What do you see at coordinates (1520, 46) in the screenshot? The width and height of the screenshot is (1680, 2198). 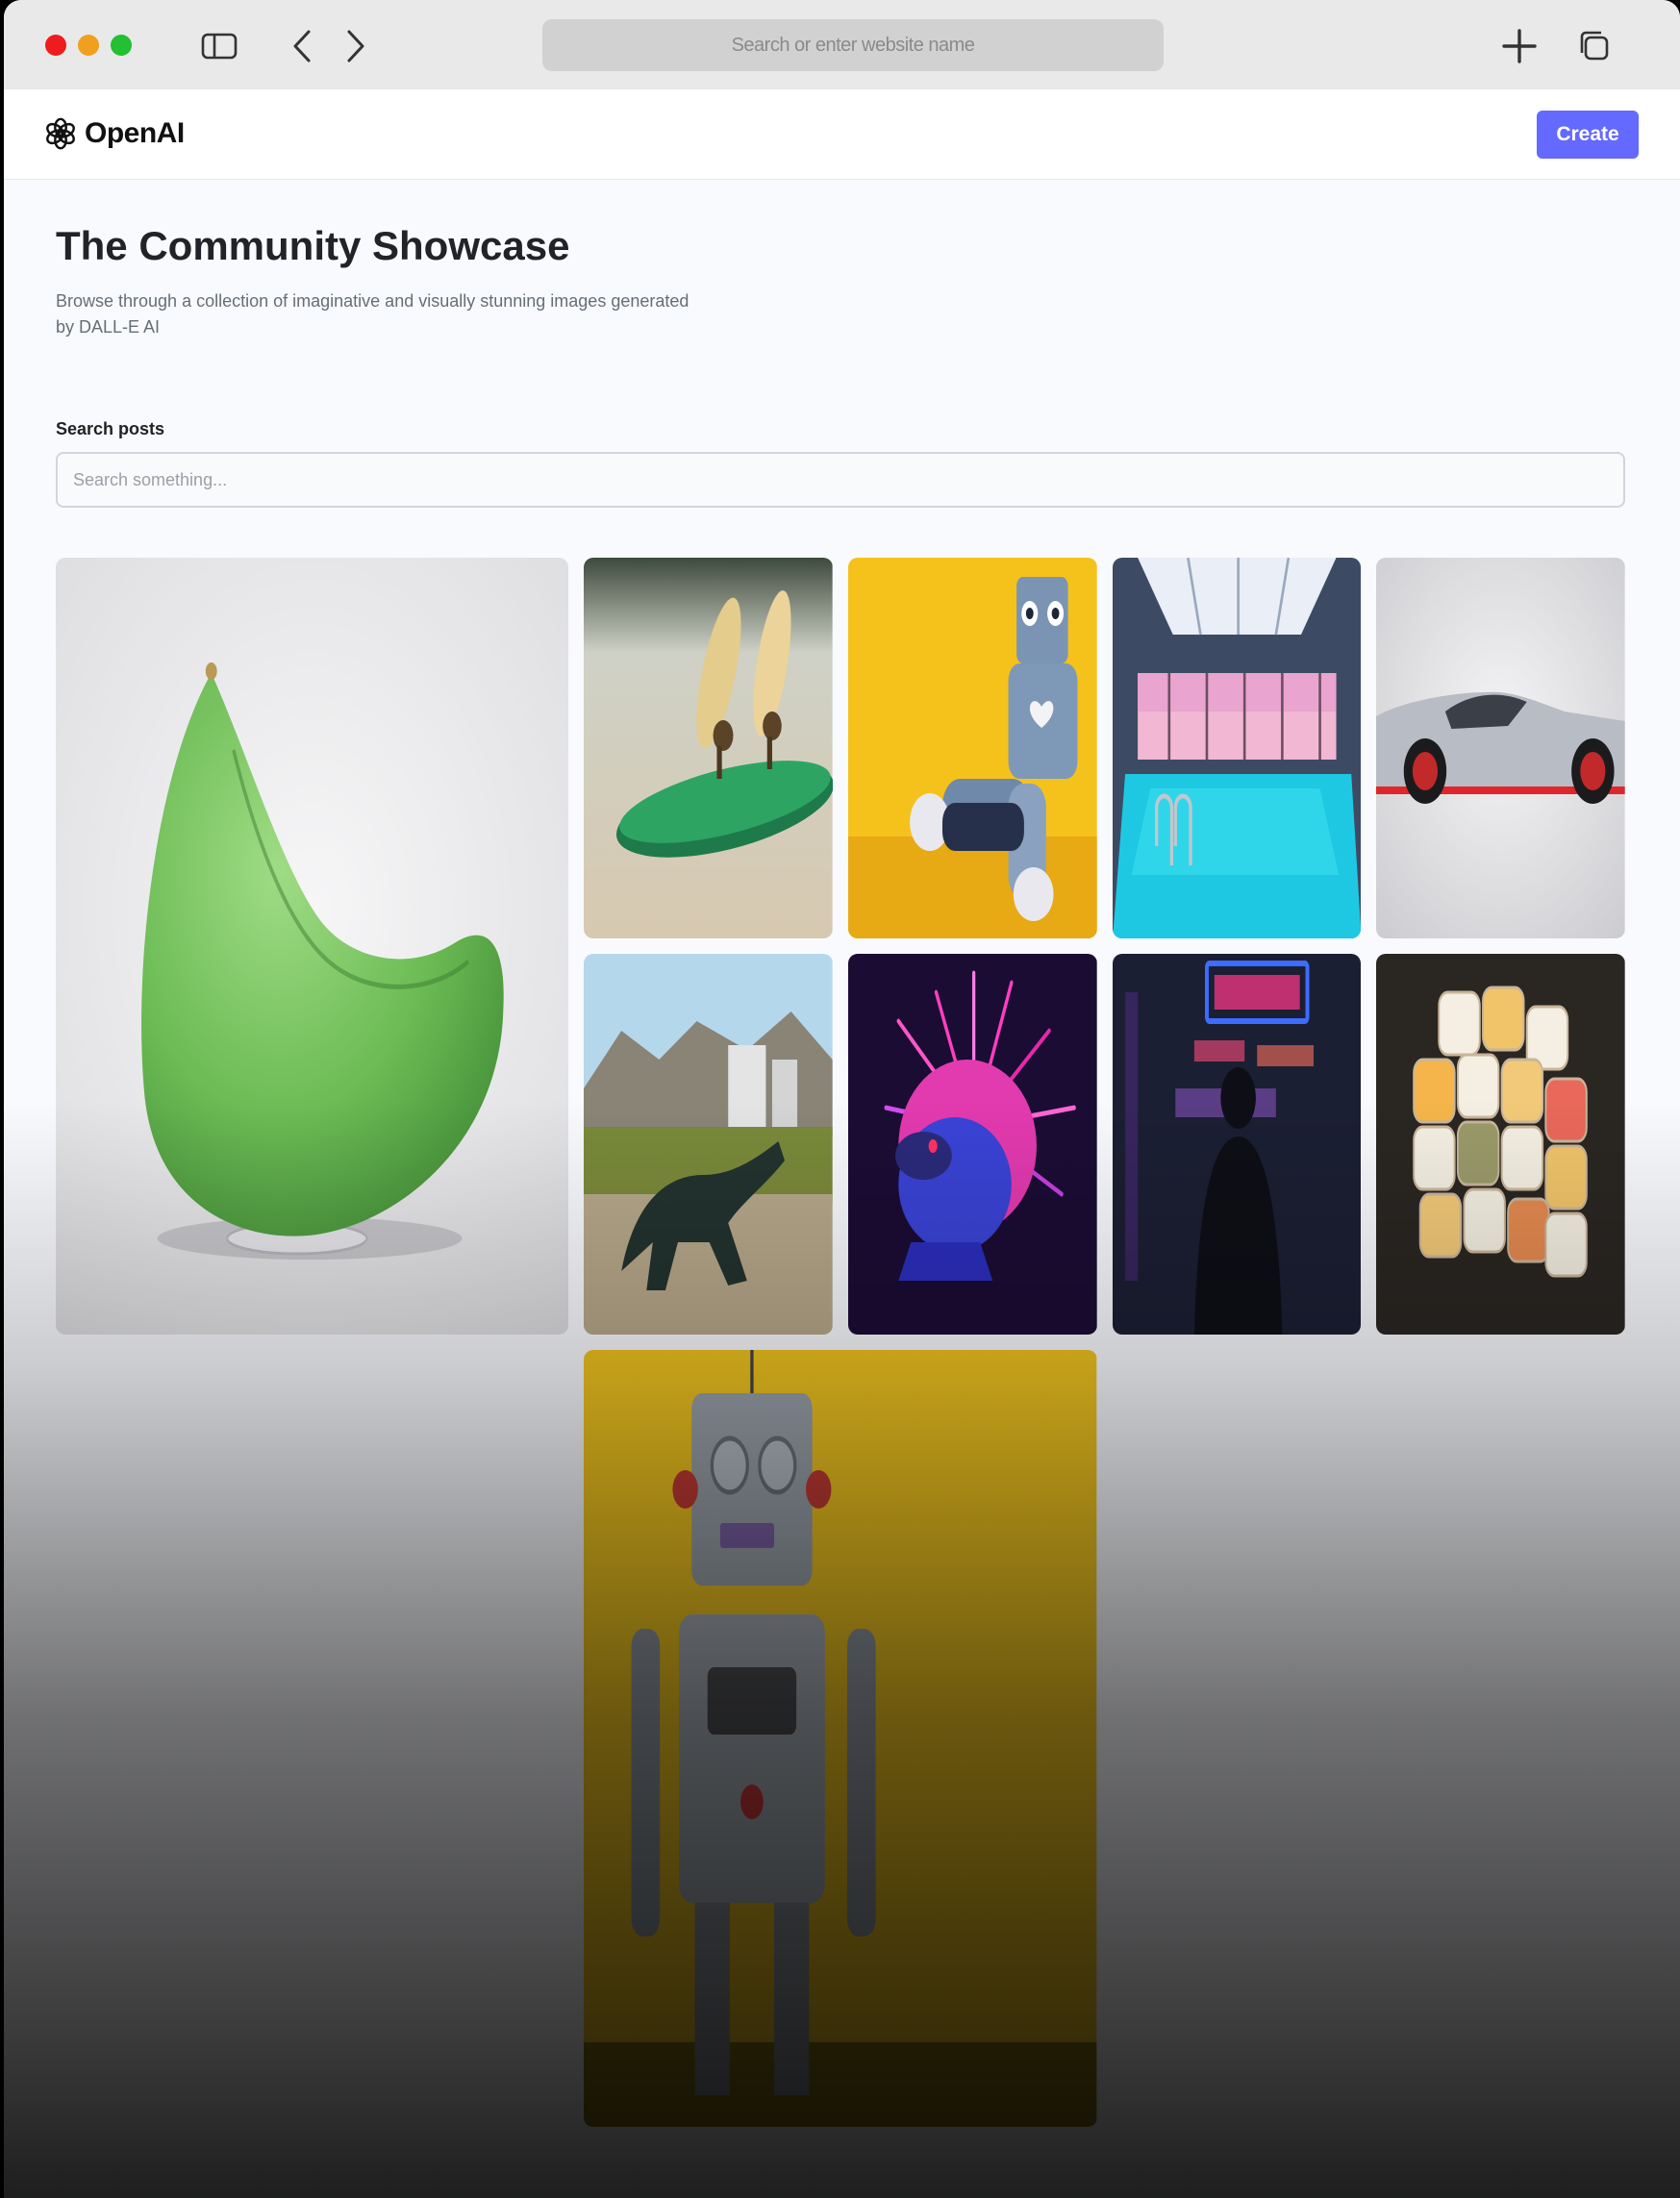 I see `new-tab-plus-icon` at bounding box center [1520, 46].